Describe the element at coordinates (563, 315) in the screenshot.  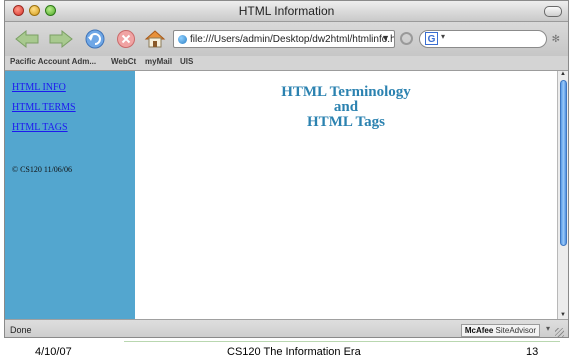
I see `scroll-down-arrow-icon: ▼` at that location.